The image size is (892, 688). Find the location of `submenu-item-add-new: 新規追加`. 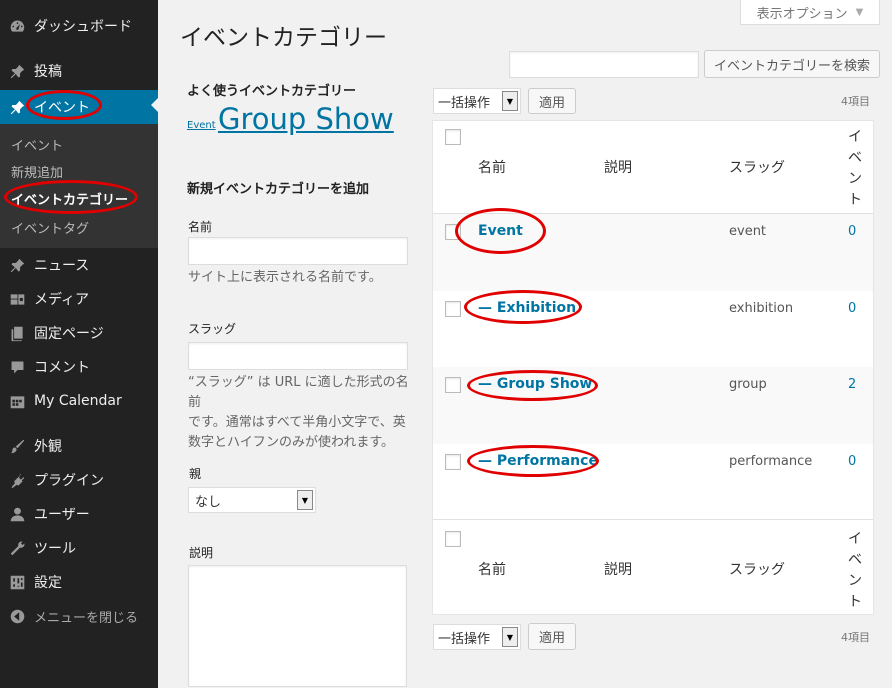

submenu-item-add-new: 新規追加 is located at coordinates (37, 171).